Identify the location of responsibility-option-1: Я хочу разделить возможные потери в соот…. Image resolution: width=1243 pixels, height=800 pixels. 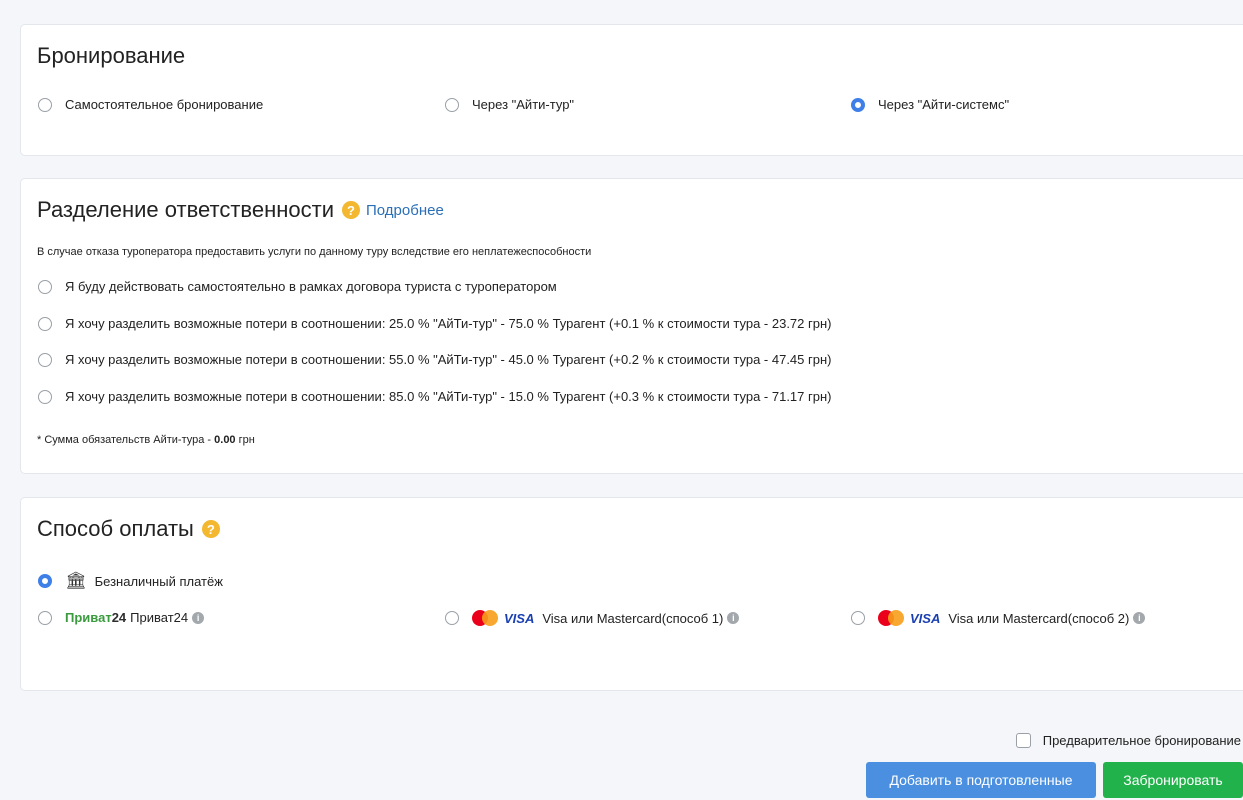
(435, 323).